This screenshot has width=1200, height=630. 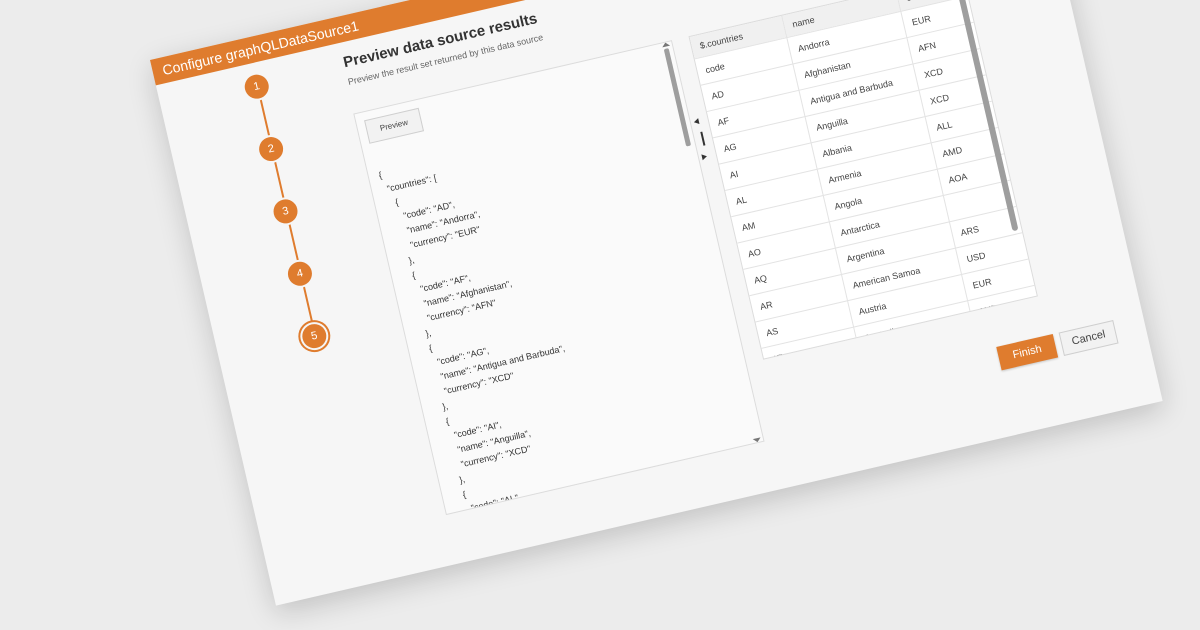 I want to click on wizard-steps: 1 2 3 4 5, so click(x=288, y=211).